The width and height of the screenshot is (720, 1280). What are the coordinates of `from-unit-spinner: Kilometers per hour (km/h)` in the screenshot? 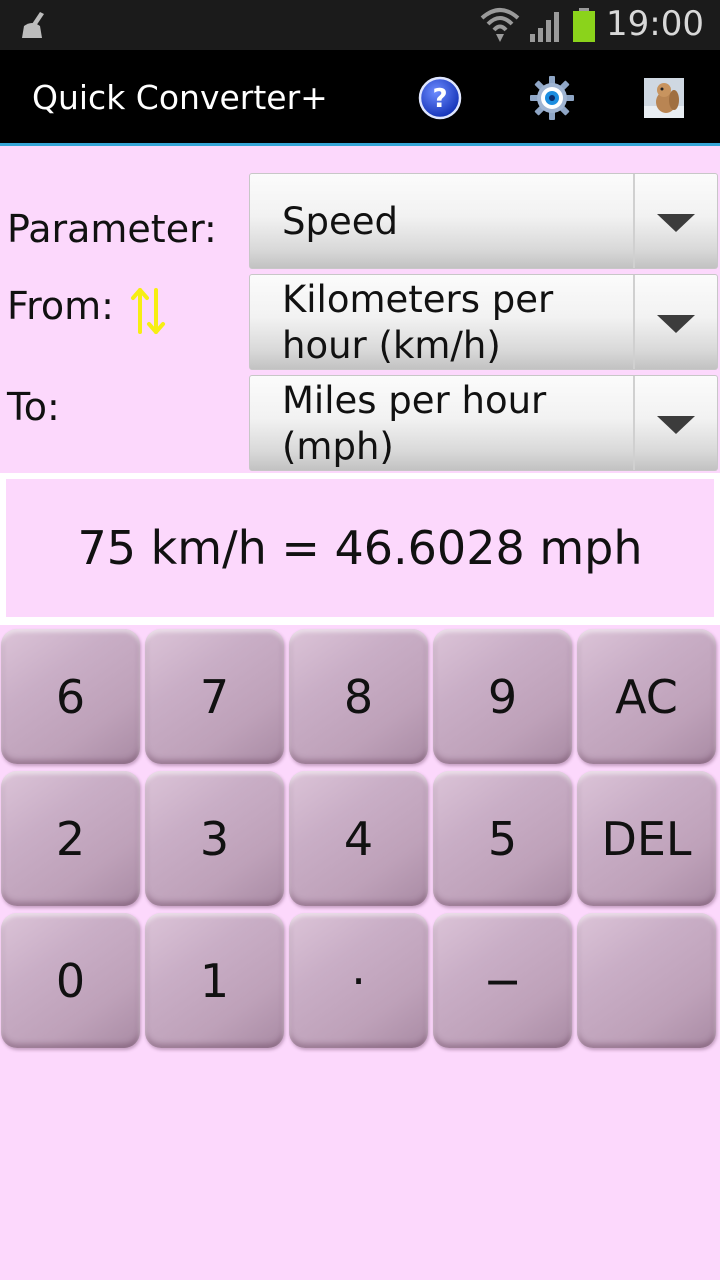 It's located at (483, 322).